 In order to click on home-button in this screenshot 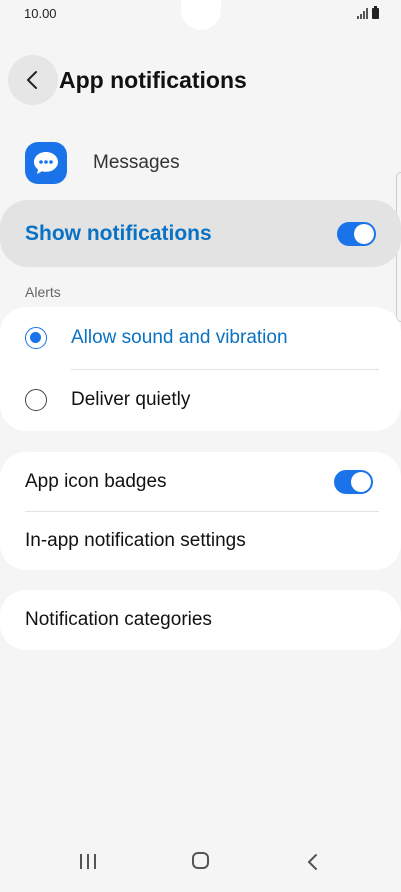, I will do `click(200, 860)`.